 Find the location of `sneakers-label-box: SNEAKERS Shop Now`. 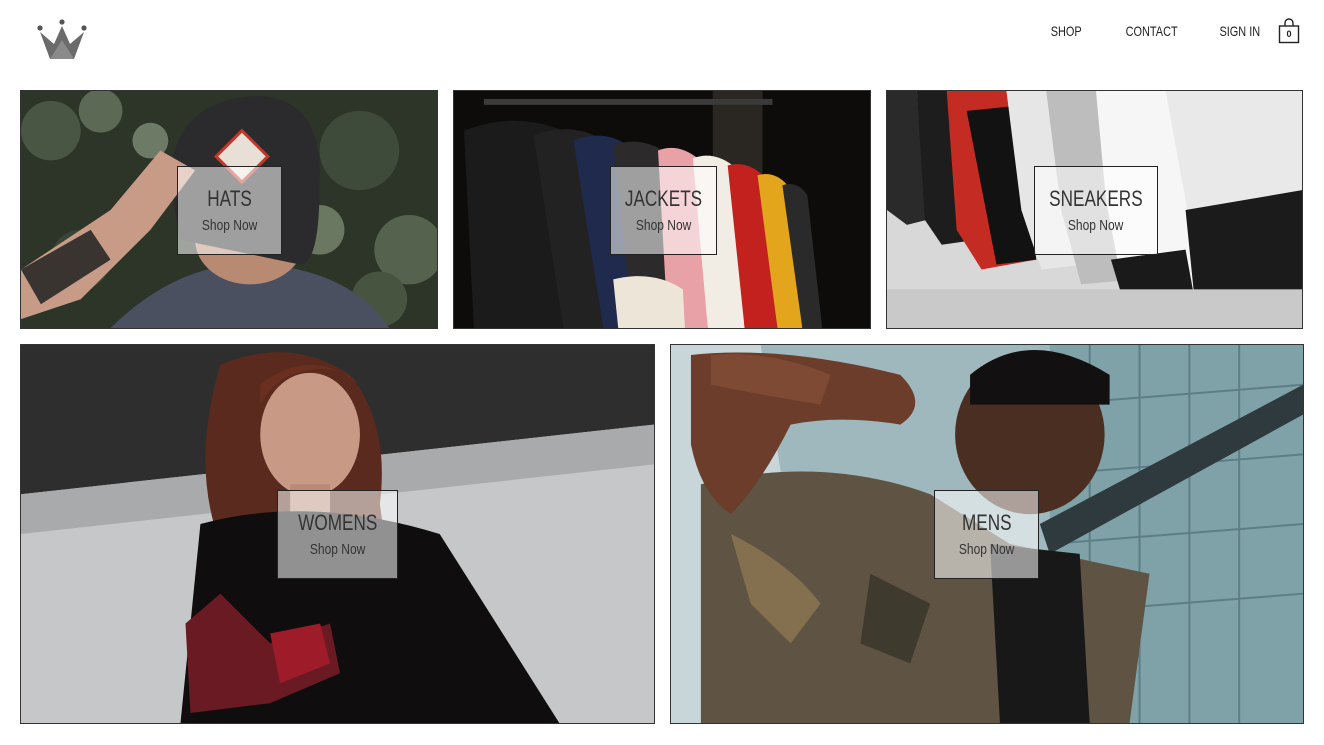

sneakers-label-box: SNEAKERS Shop Now is located at coordinates (1096, 210).